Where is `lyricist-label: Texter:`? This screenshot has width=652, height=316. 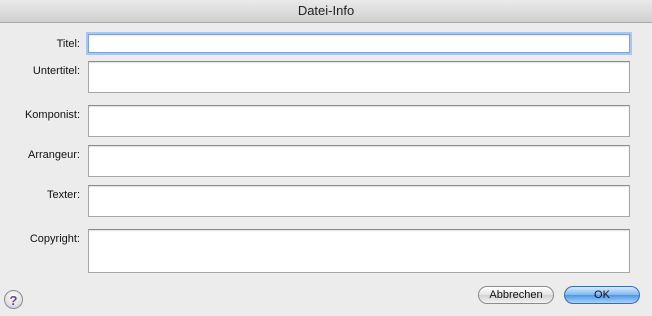
lyricist-label: Texter: is located at coordinates (63, 195).